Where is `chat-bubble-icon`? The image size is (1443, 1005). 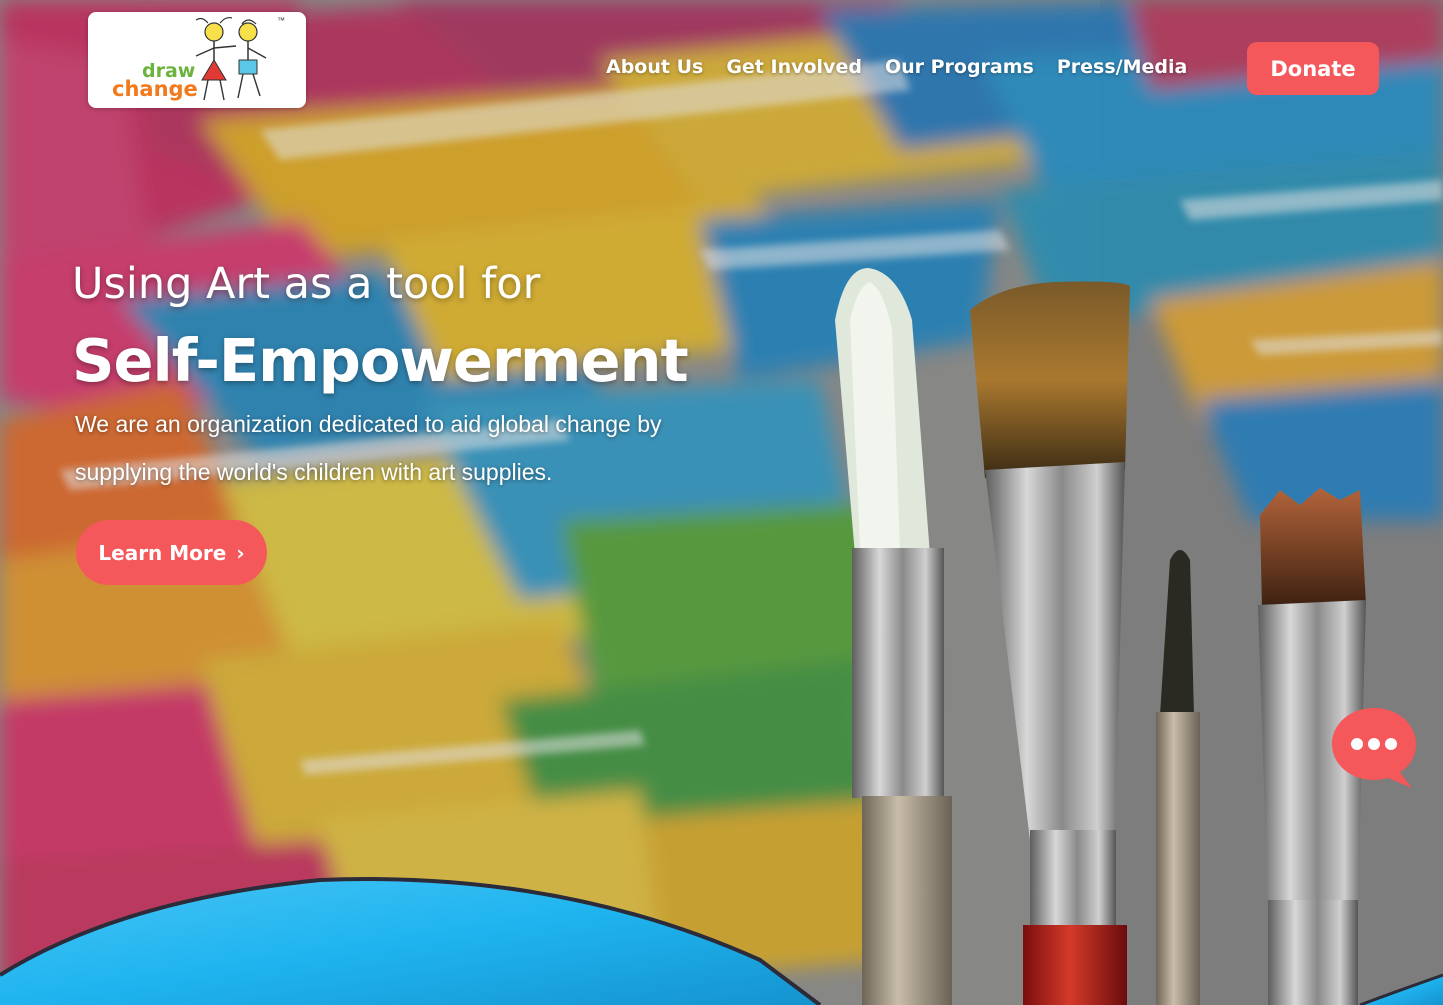 chat-bubble-icon is located at coordinates (1374, 748).